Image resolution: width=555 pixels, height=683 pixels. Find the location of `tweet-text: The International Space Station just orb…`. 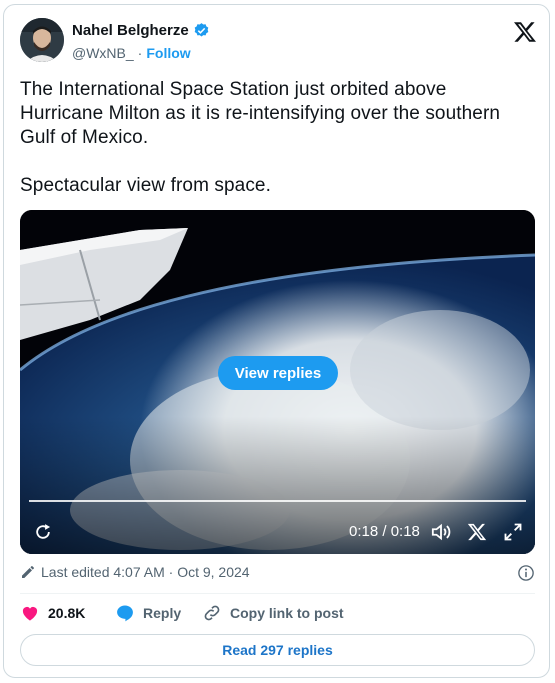

tweet-text: The International Space Station just orb… is located at coordinates (260, 137).